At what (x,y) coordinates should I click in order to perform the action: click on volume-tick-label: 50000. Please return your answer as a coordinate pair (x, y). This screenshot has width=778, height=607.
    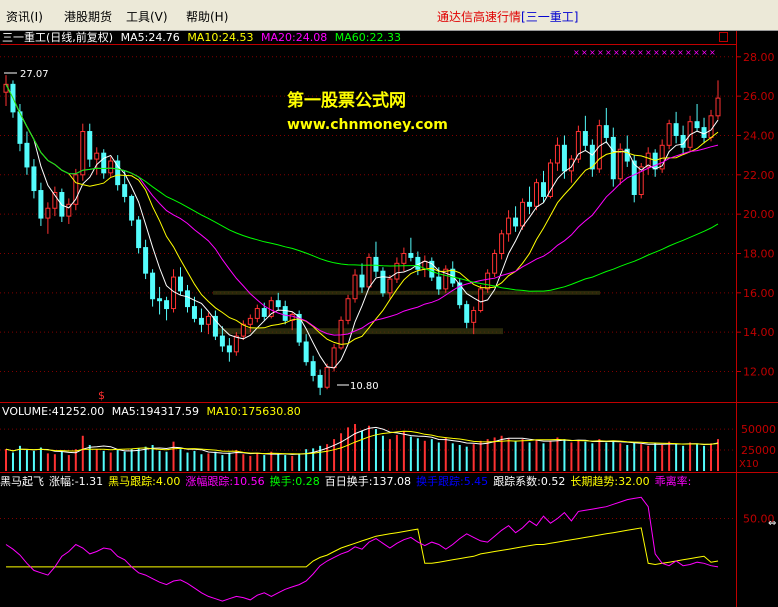
    Looking at the image, I should click on (758, 429).